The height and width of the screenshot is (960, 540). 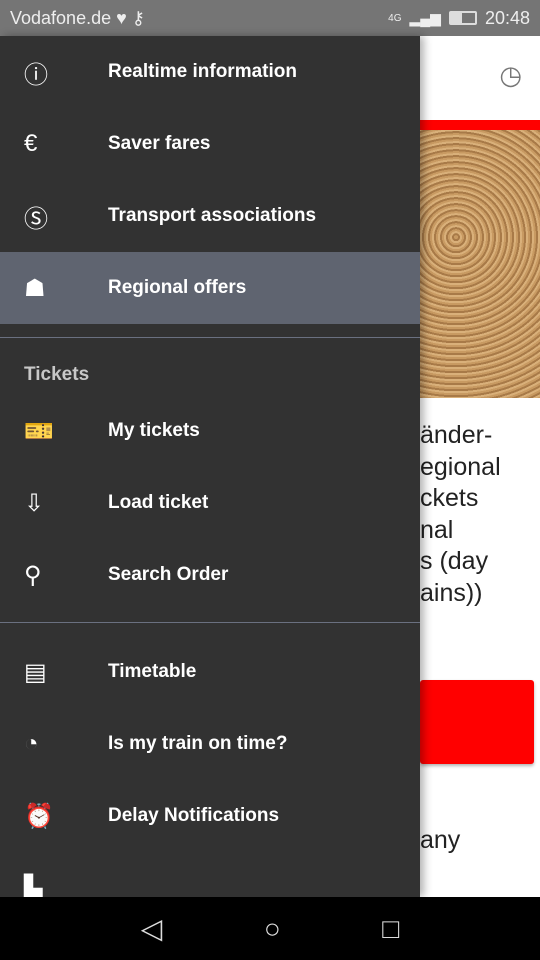 What do you see at coordinates (425, 17) in the screenshot?
I see `signal-icon: ▂▄▆` at bounding box center [425, 17].